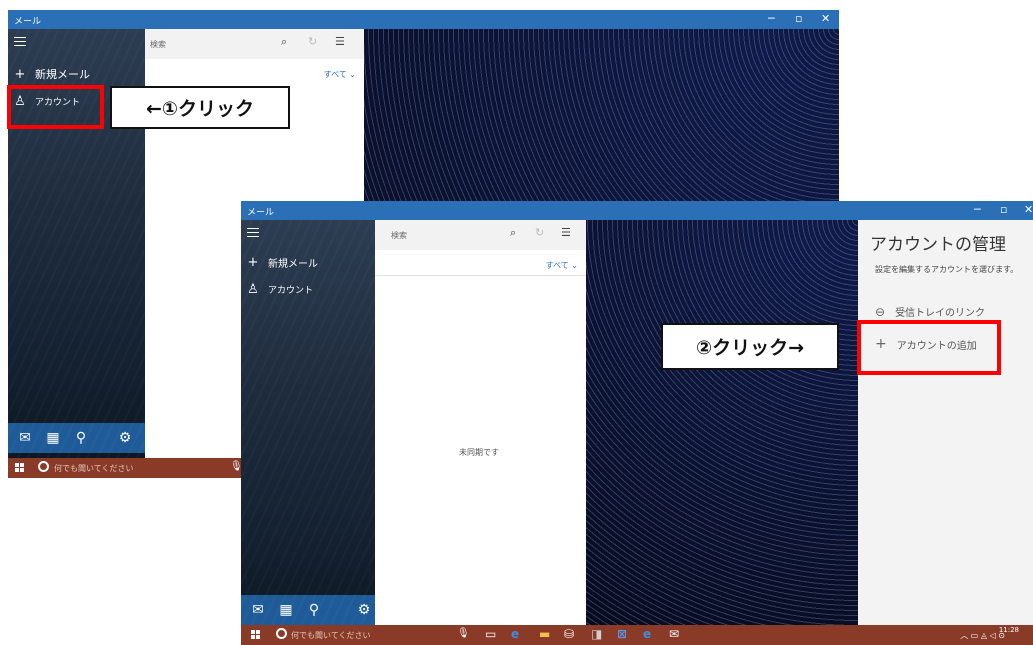 The image size is (1033, 645). I want to click on accounts-button: ♙ アカウント, so click(279, 289).